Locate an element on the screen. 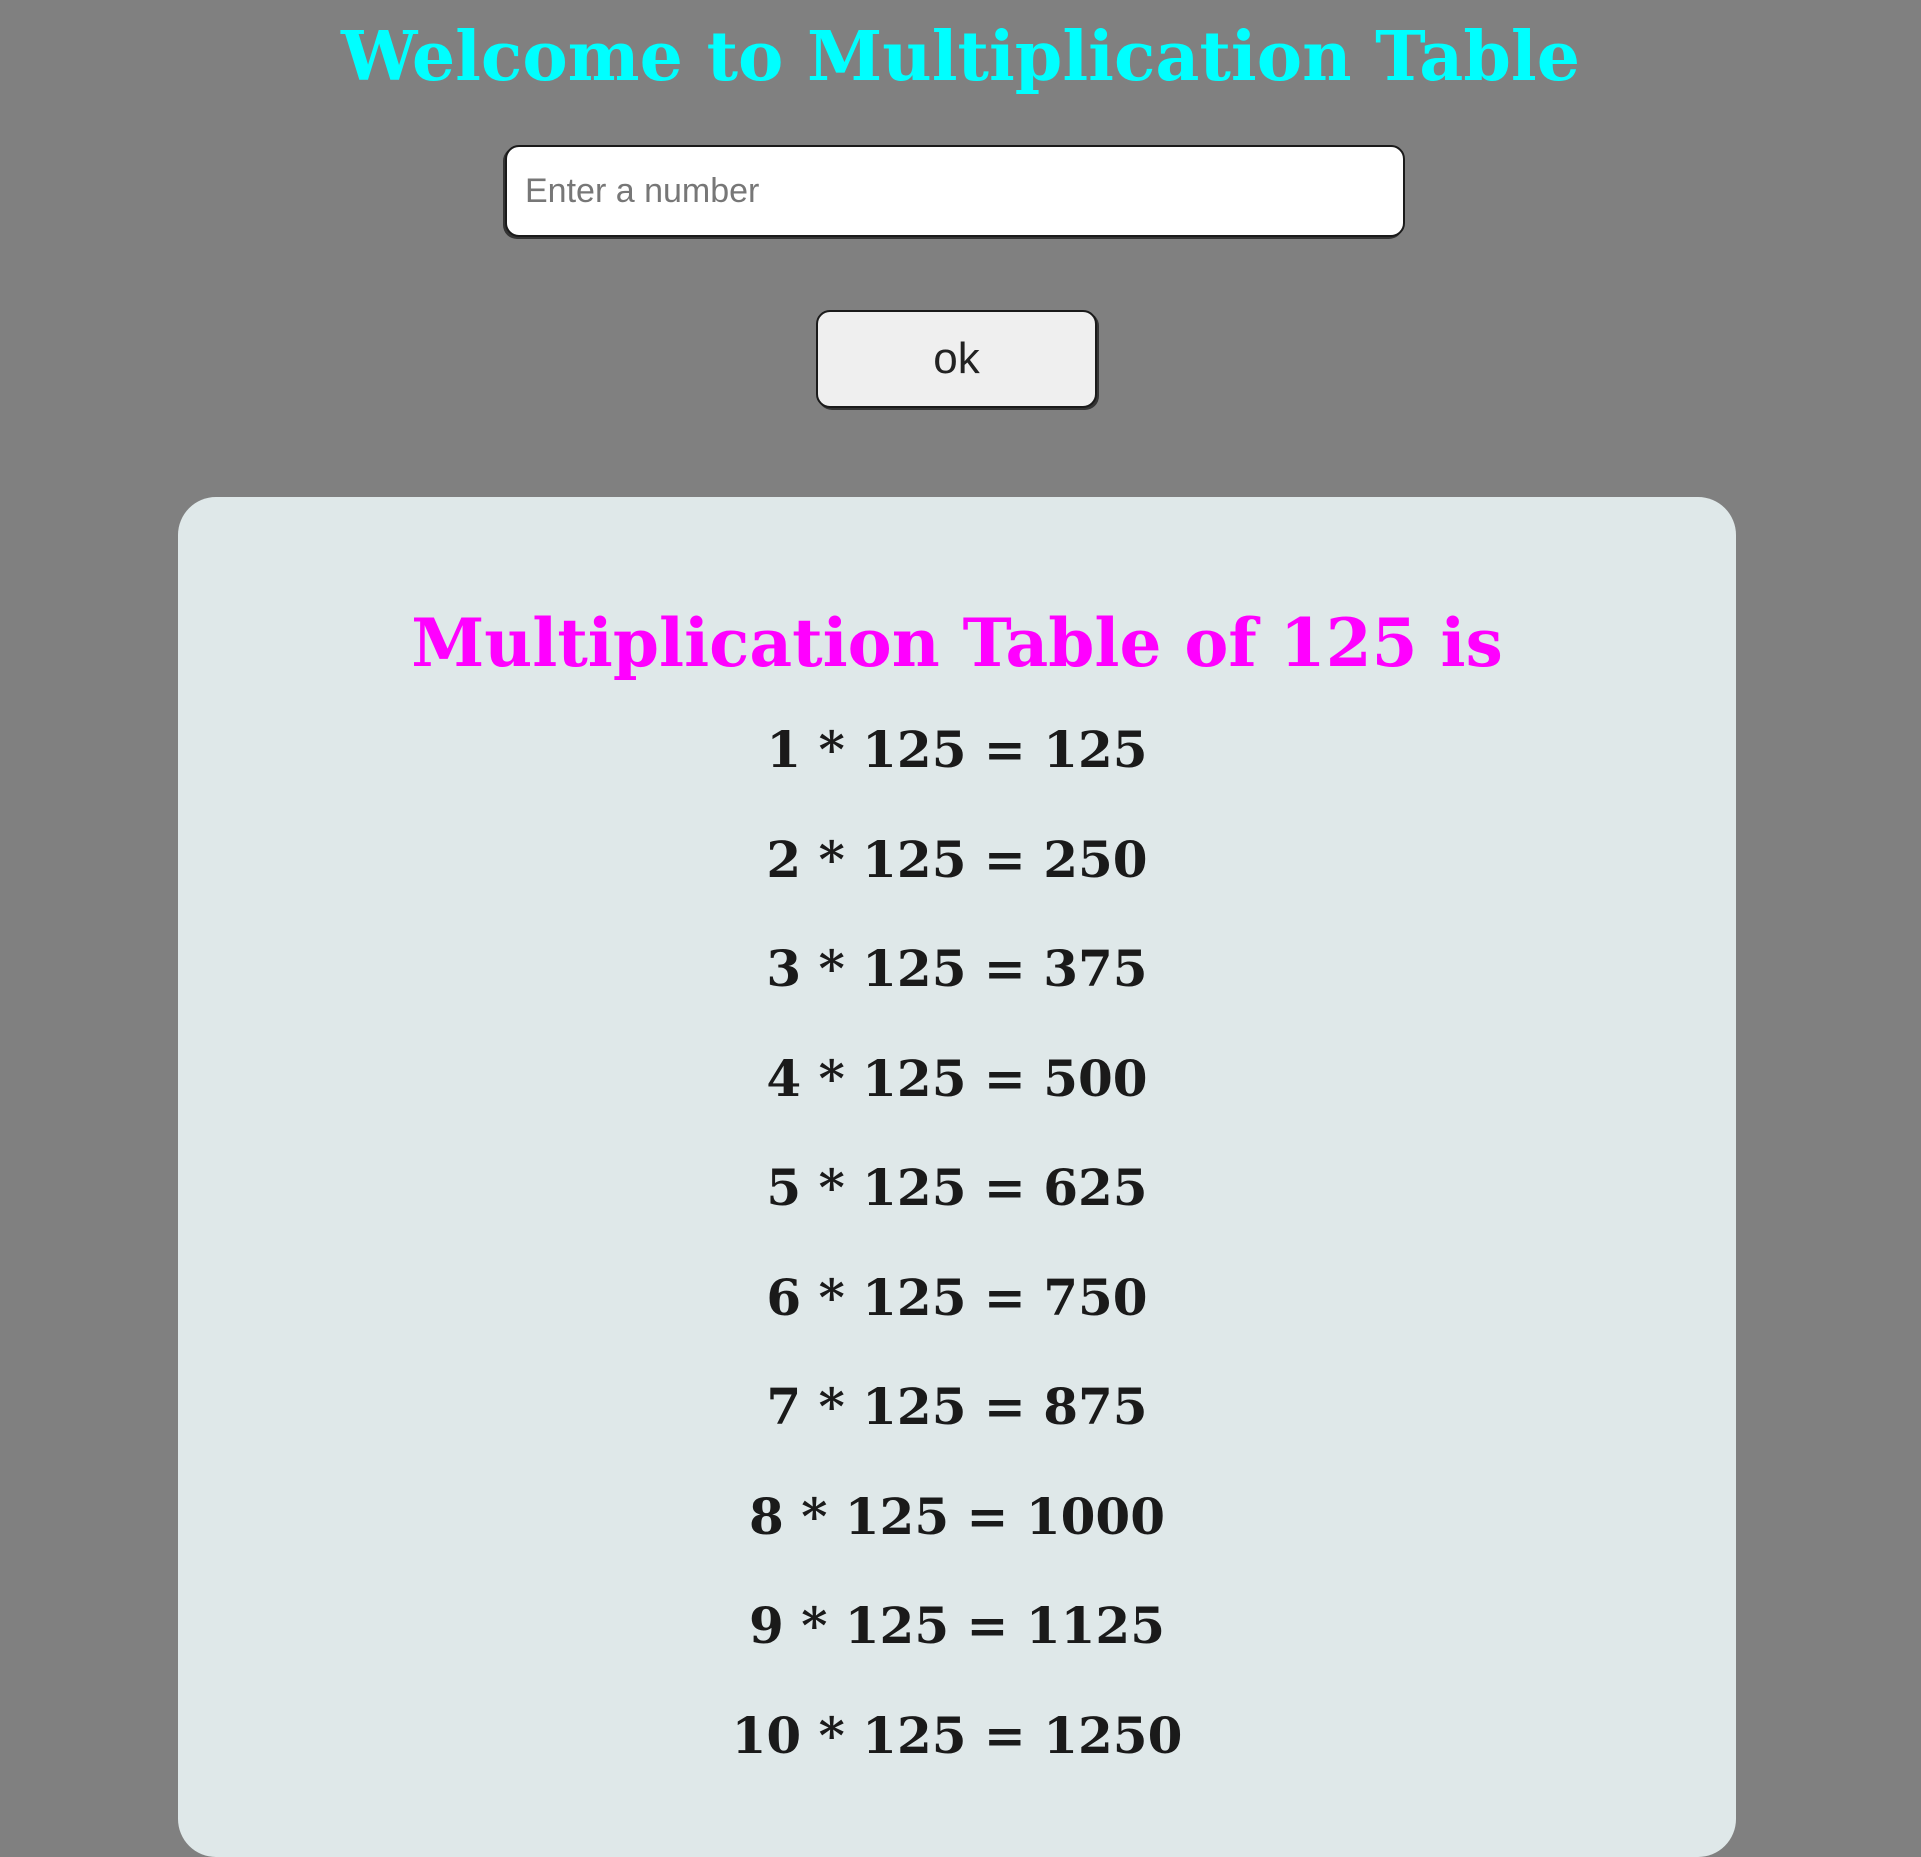  table-row: 7 * 125 = 875 is located at coordinates (957, 1406).